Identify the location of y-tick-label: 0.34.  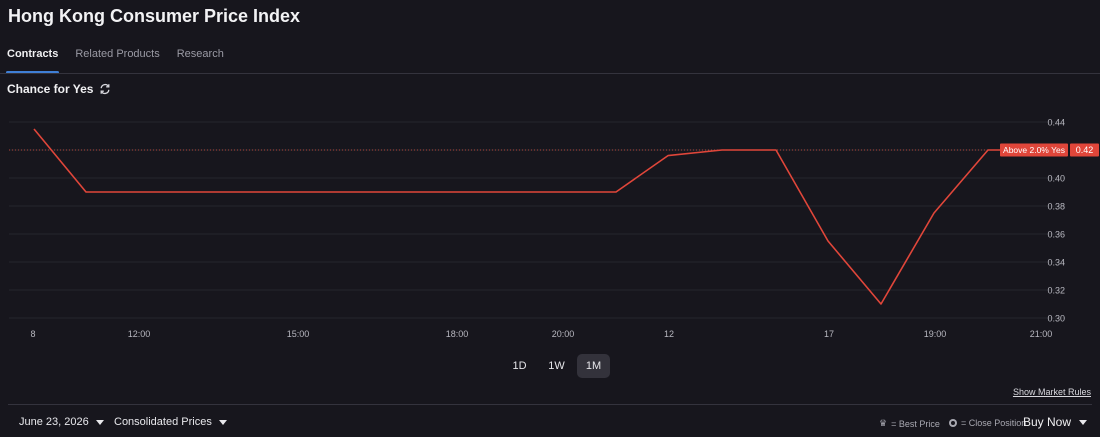
(1056, 263).